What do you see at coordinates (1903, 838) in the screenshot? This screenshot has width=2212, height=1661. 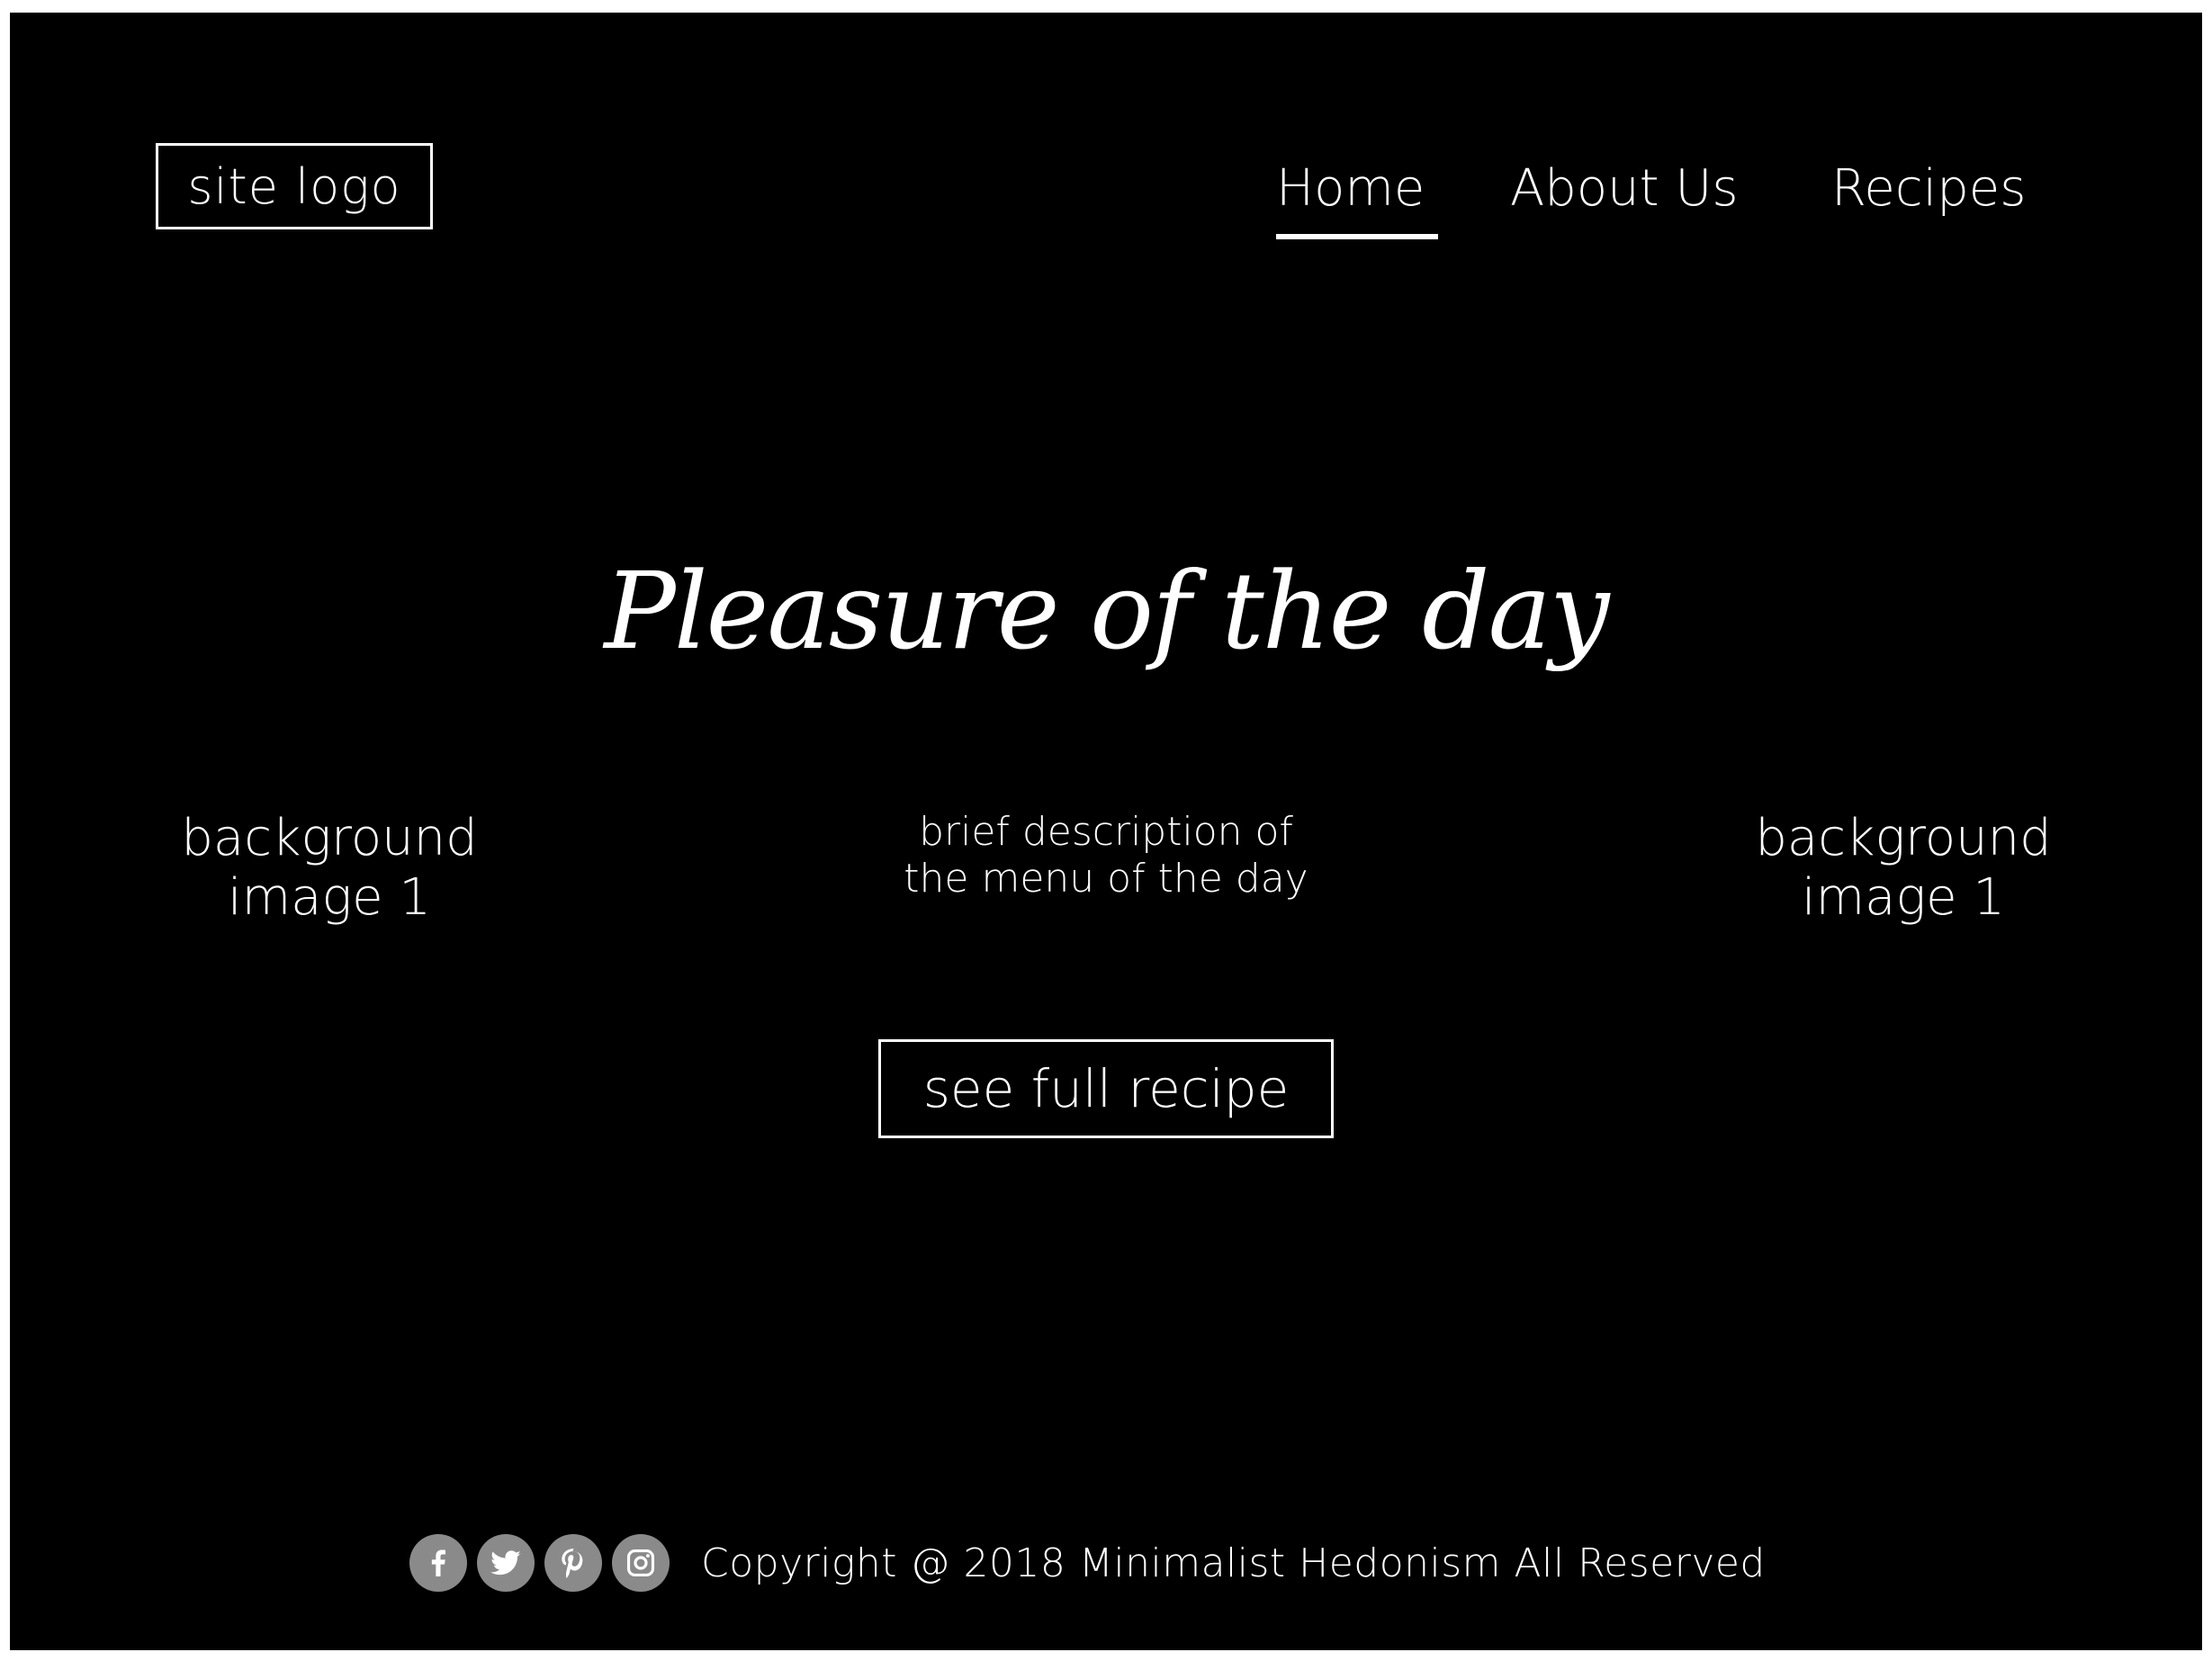 I see `background-image-right-line1: background` at bounding box center [1903, 838].